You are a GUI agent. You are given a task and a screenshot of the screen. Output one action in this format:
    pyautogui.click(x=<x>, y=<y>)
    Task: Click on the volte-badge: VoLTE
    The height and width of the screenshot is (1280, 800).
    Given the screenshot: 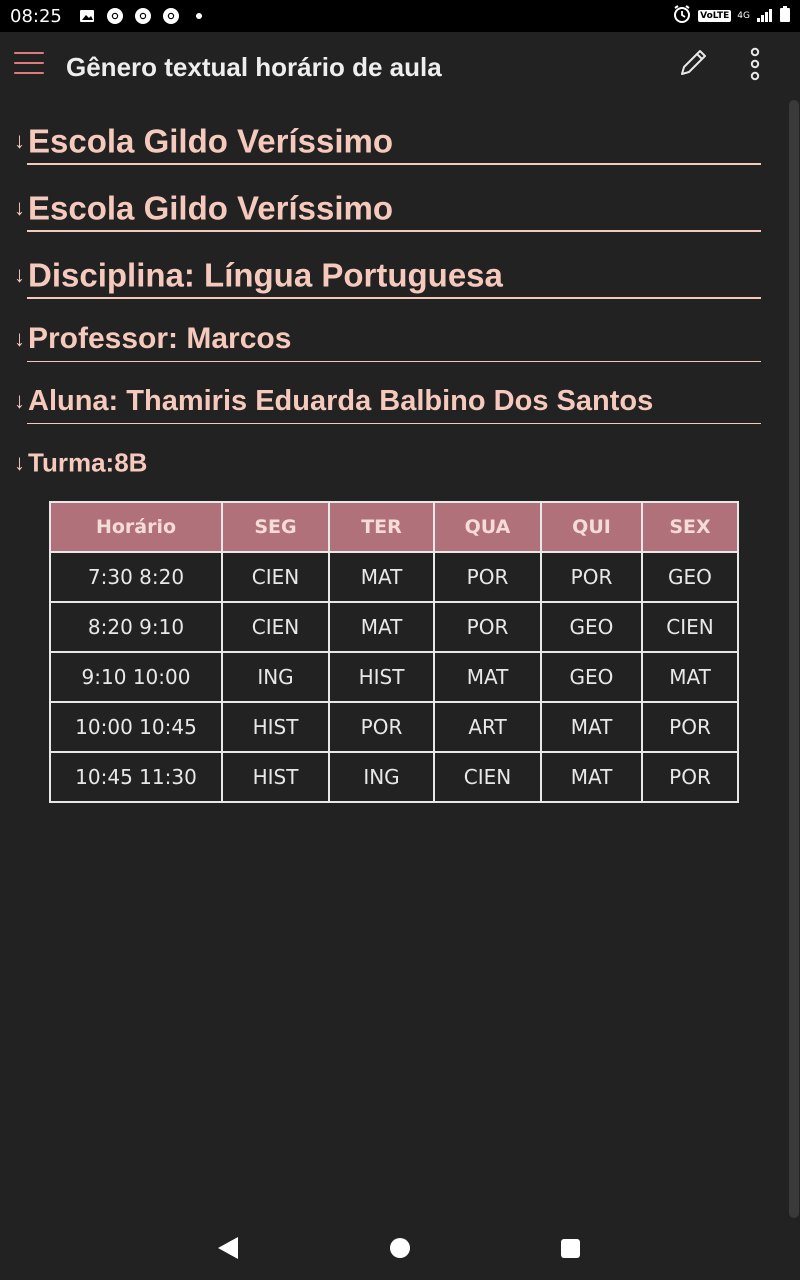 What is the action you would take?
    pyautogui.click(x=715, y=16)
    